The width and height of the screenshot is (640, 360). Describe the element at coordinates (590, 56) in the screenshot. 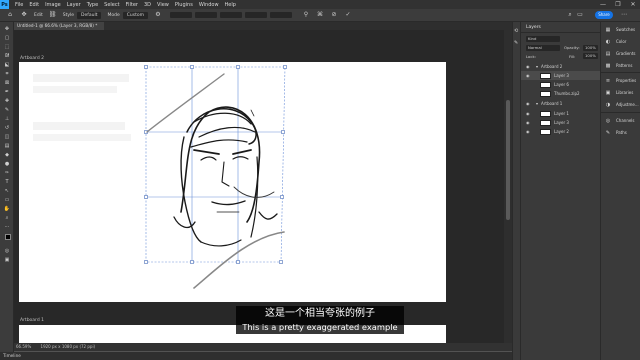

I see `fill-field: 100%` at that location.